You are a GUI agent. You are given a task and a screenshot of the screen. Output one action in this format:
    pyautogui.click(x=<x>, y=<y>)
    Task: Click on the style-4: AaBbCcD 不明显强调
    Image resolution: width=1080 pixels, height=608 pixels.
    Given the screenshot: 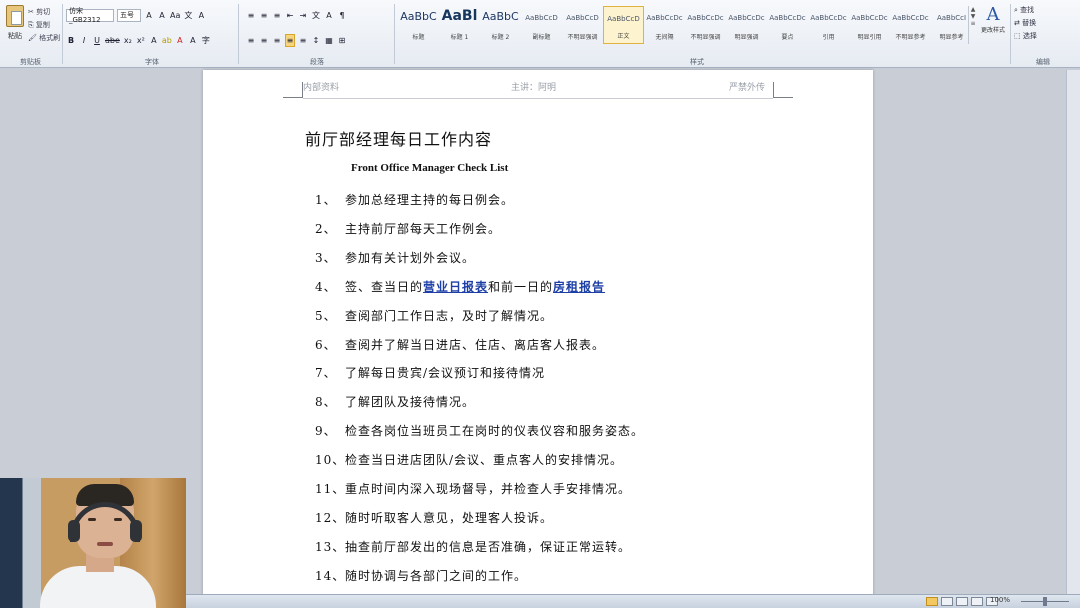 What is the action you would take?
    pyautogui.click(x=582, y=25)
    